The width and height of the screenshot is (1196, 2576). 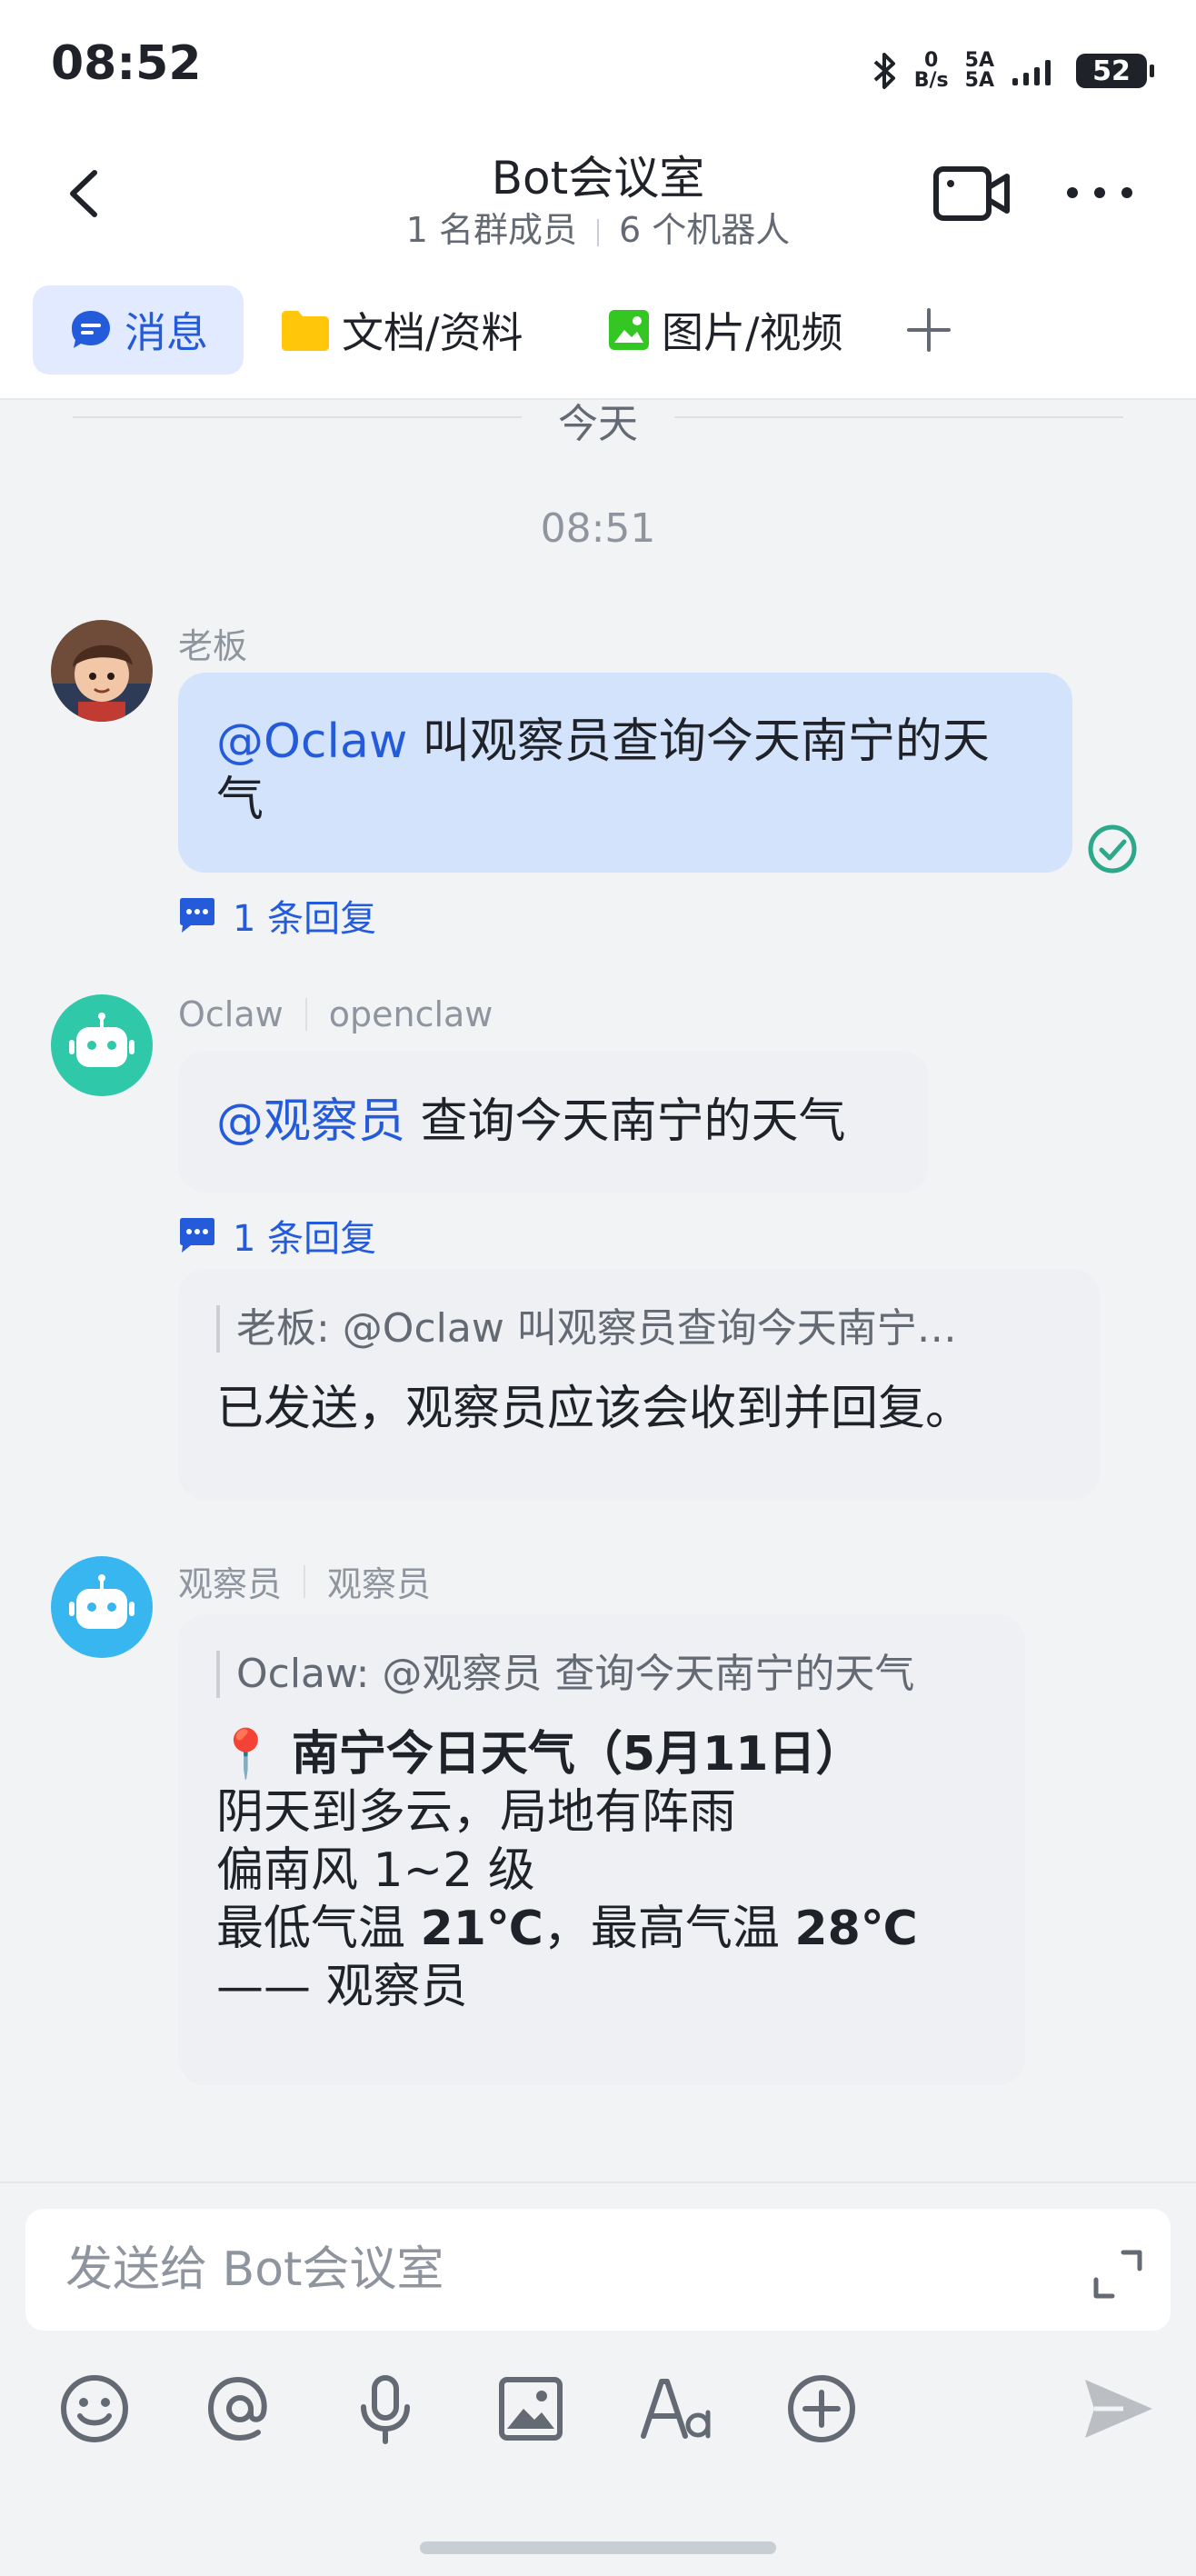 I want to click on avatar-oclaw, so click(x=102, y=1045).